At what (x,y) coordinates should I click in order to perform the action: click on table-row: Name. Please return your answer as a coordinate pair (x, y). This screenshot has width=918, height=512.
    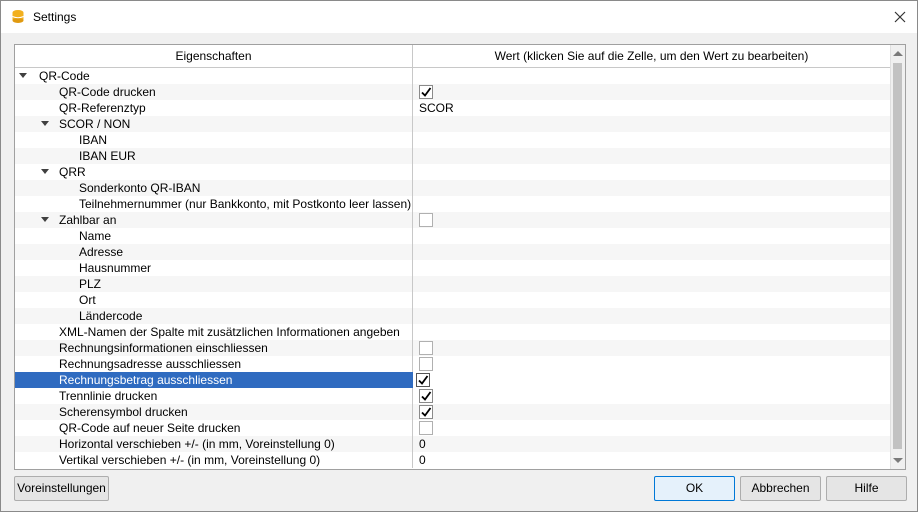
    Looking at the image, I should click on (452, 236).